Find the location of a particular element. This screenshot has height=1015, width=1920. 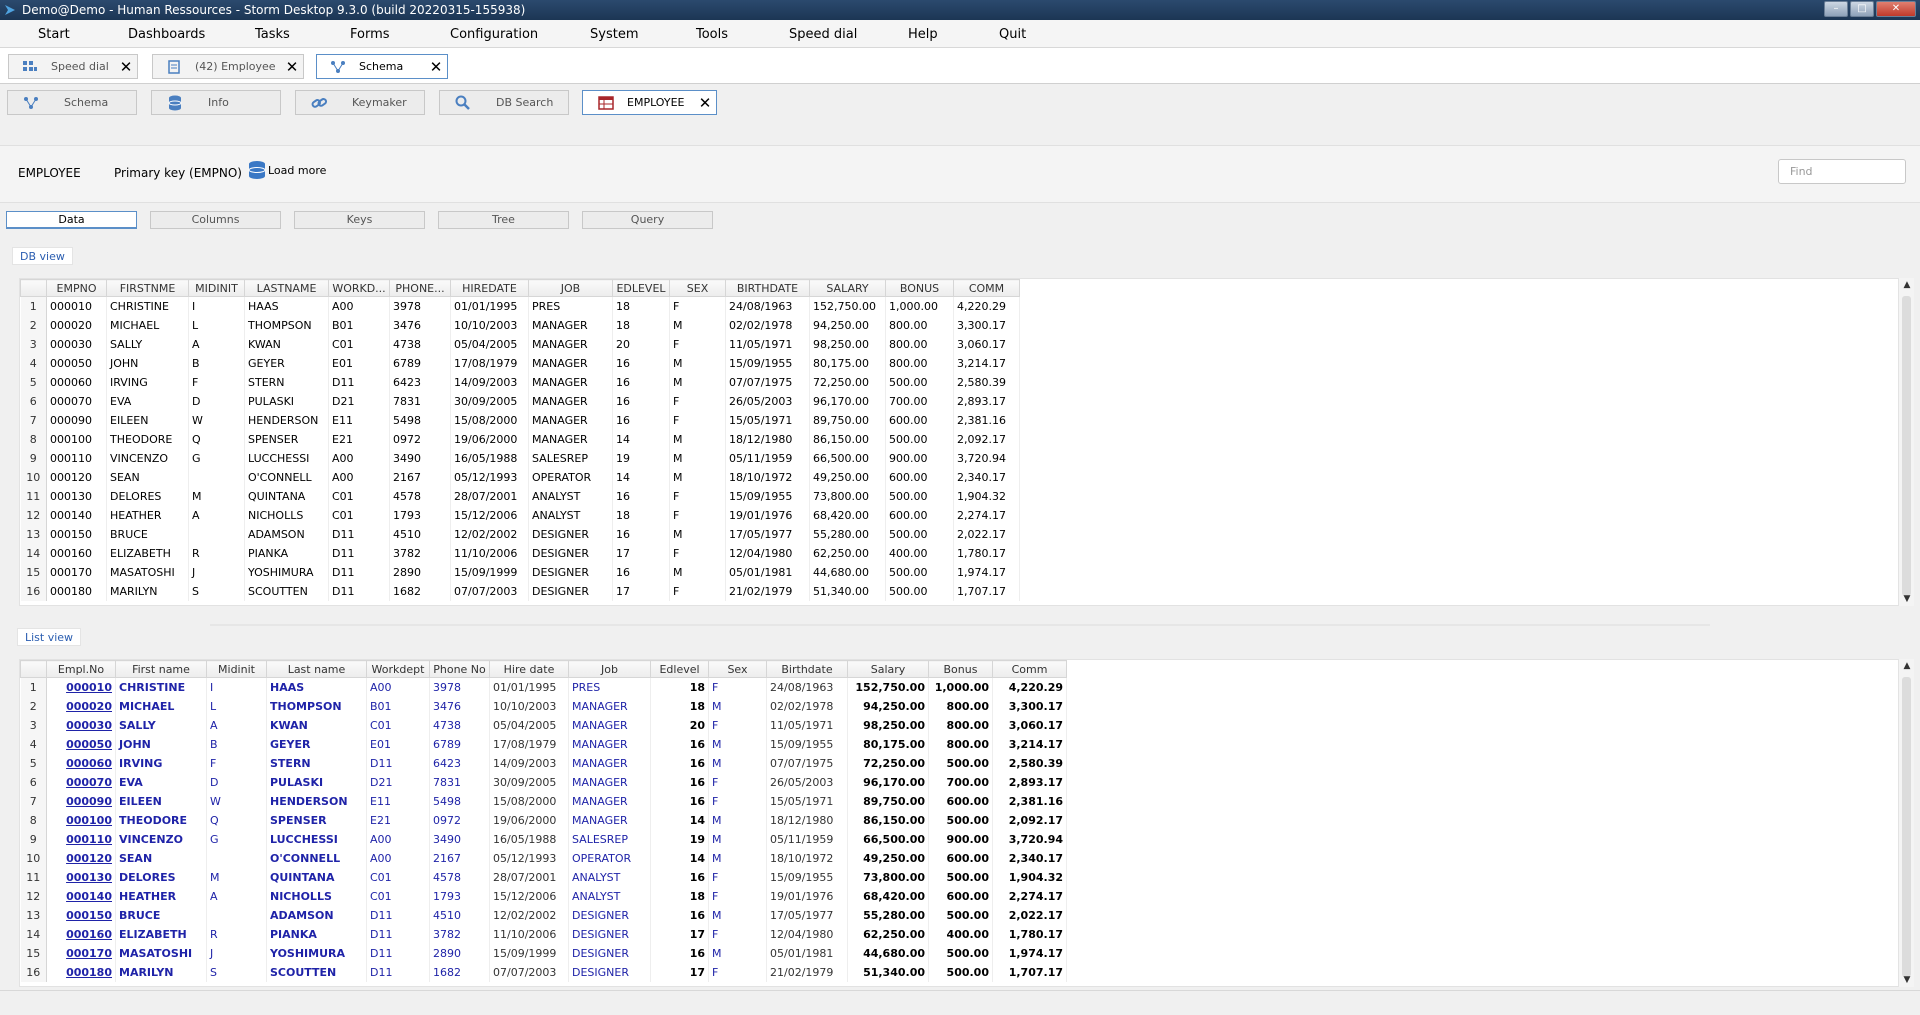

employee-link: 000140 is located at coordinates (81, 896).